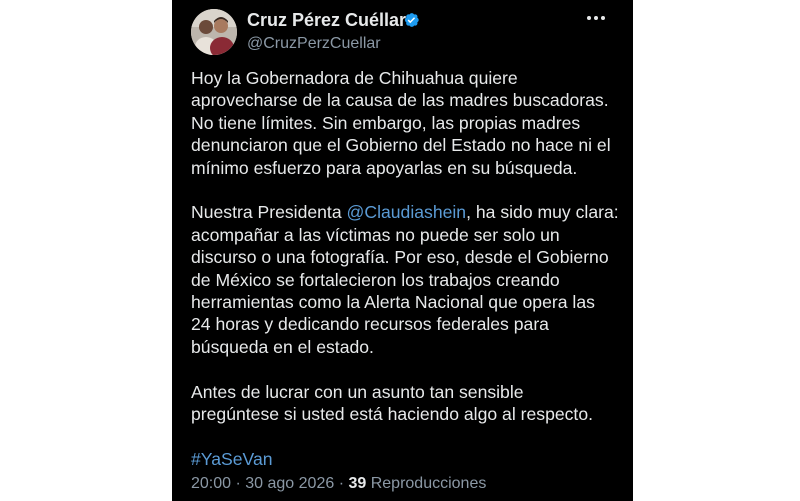 This screenshot has height=501, width=800. What do you see at coordinates (596, 18) in the screenshot?
I see `more-options-icon` at bounding box center [596, 18].